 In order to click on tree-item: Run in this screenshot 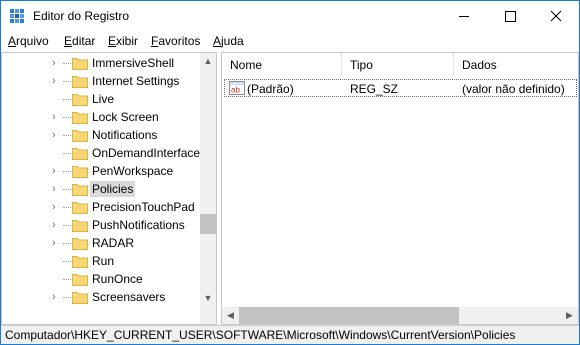, I will do `click(101, 261)`.